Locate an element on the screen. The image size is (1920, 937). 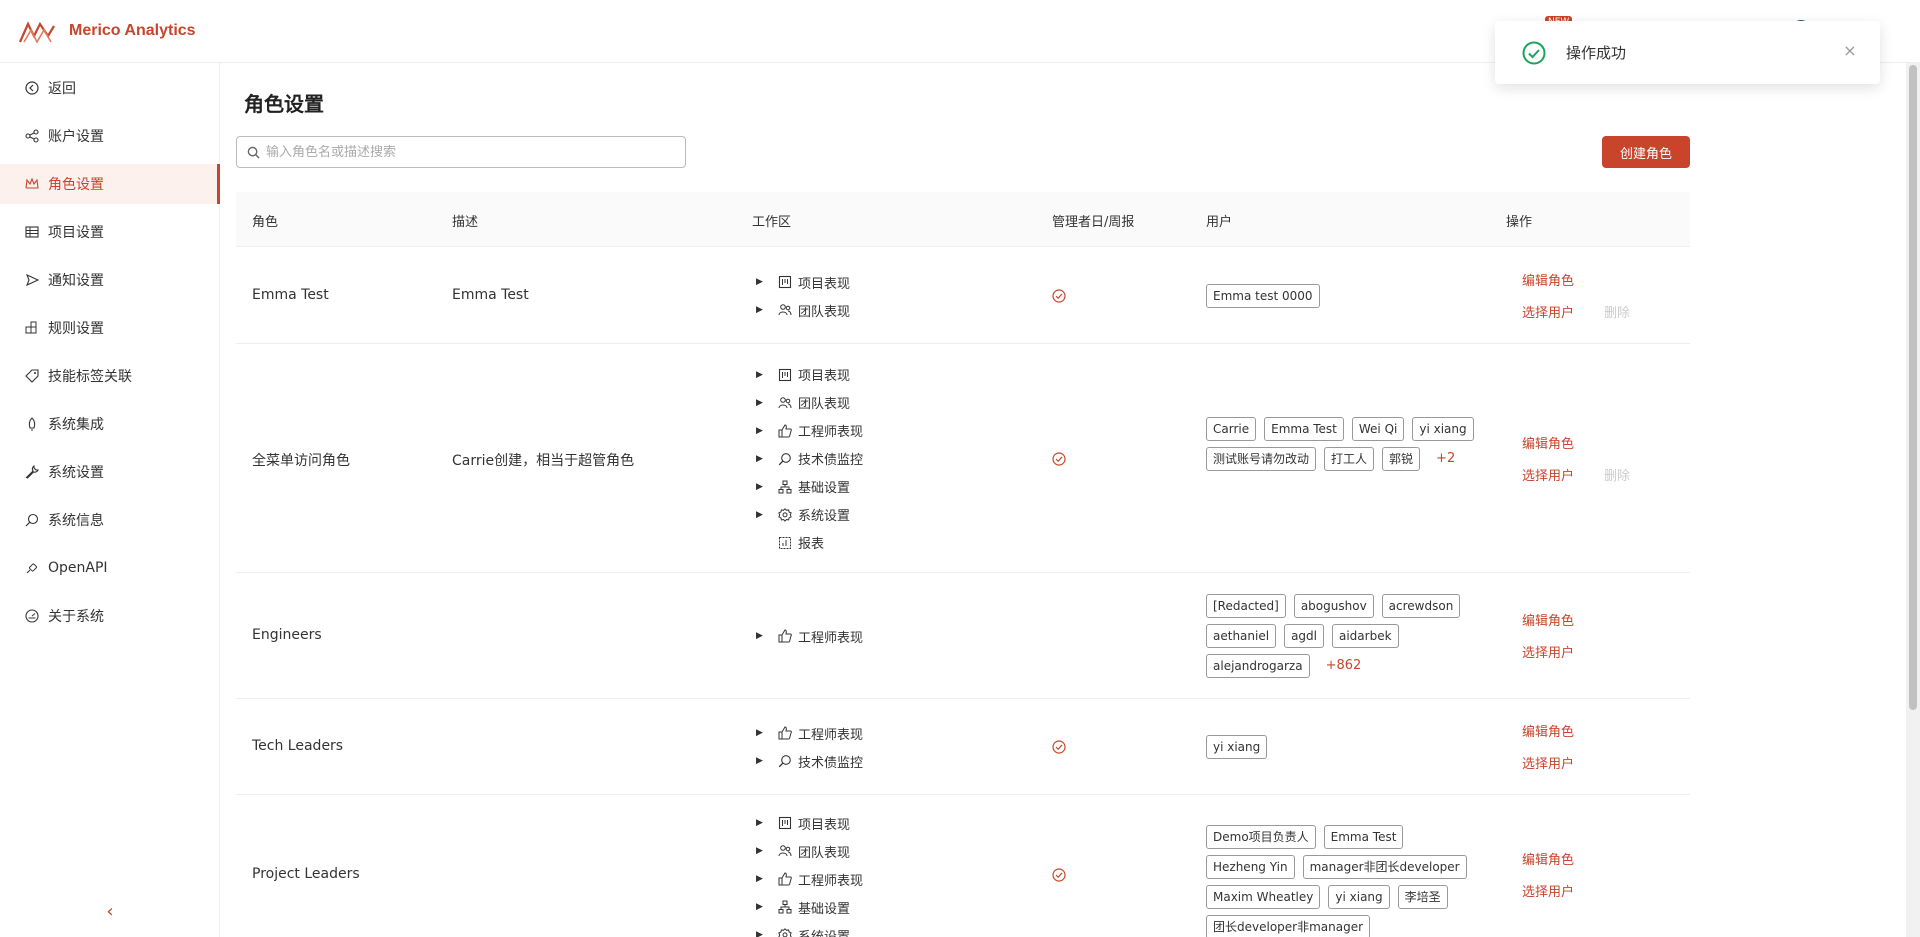
sidebar-item-10: OpenAPI is located at coordinates (110, 568).